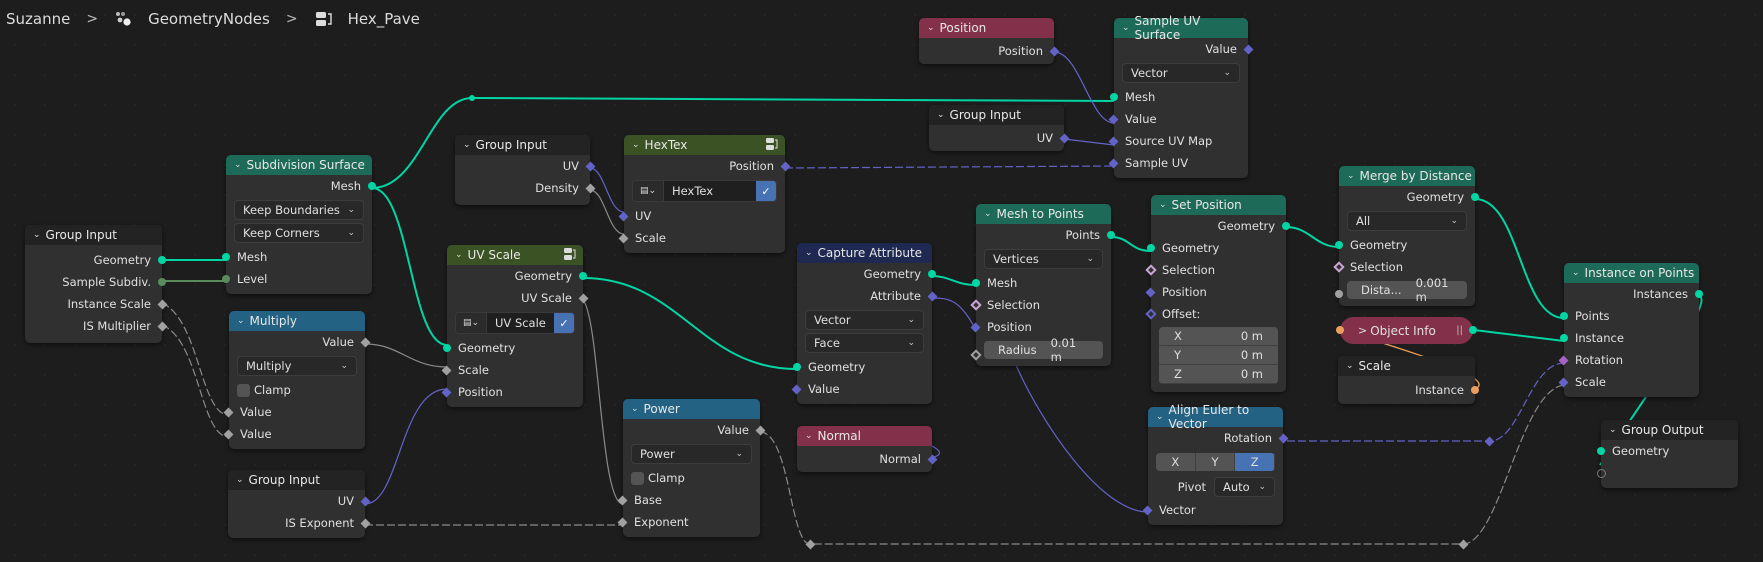 The image size is (1763, 562). What do you see at coordinates (1176, 462) in the screenshot?
I see `axis-x-button: X` at bounding box center [1176, 462].